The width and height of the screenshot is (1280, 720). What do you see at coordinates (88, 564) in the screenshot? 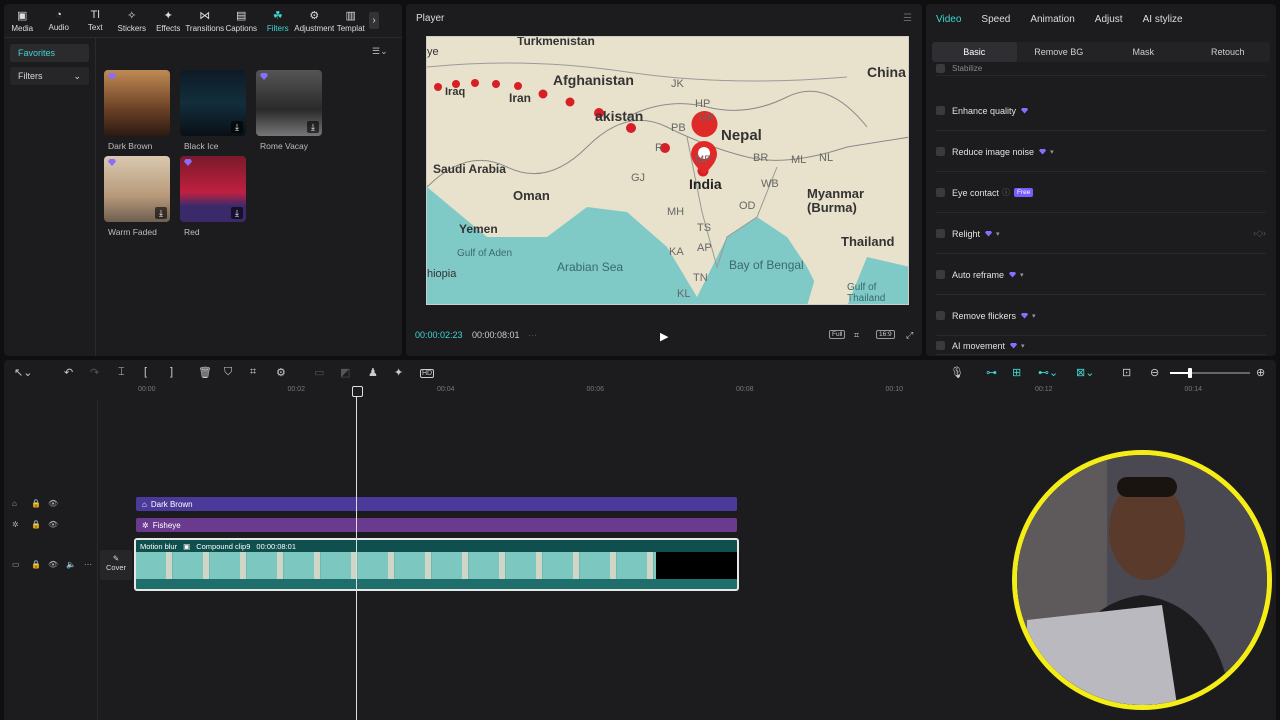
I see `more-icon: ⋯` at bounding box center [88, 564].